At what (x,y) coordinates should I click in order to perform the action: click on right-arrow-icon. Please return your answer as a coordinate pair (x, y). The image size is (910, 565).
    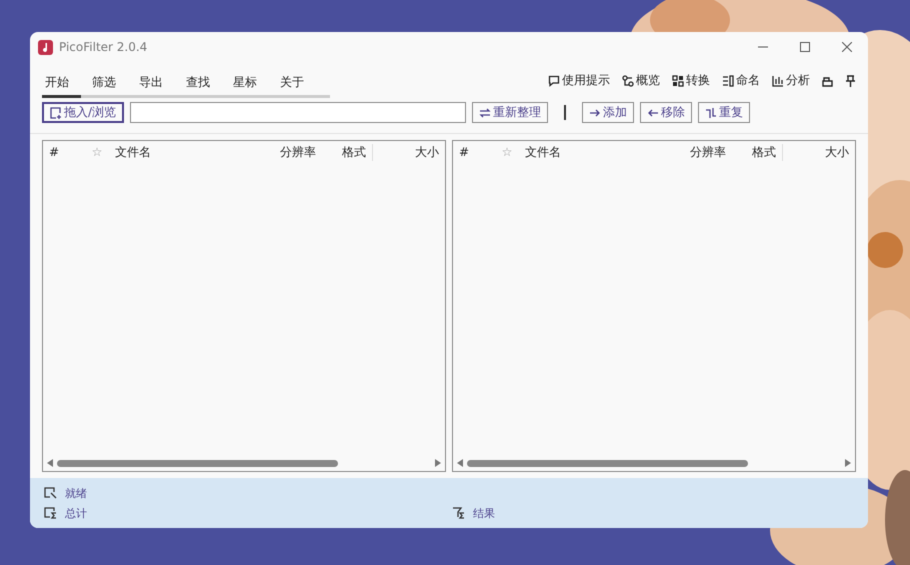
    Looking at the image, I should click on (595, 112).